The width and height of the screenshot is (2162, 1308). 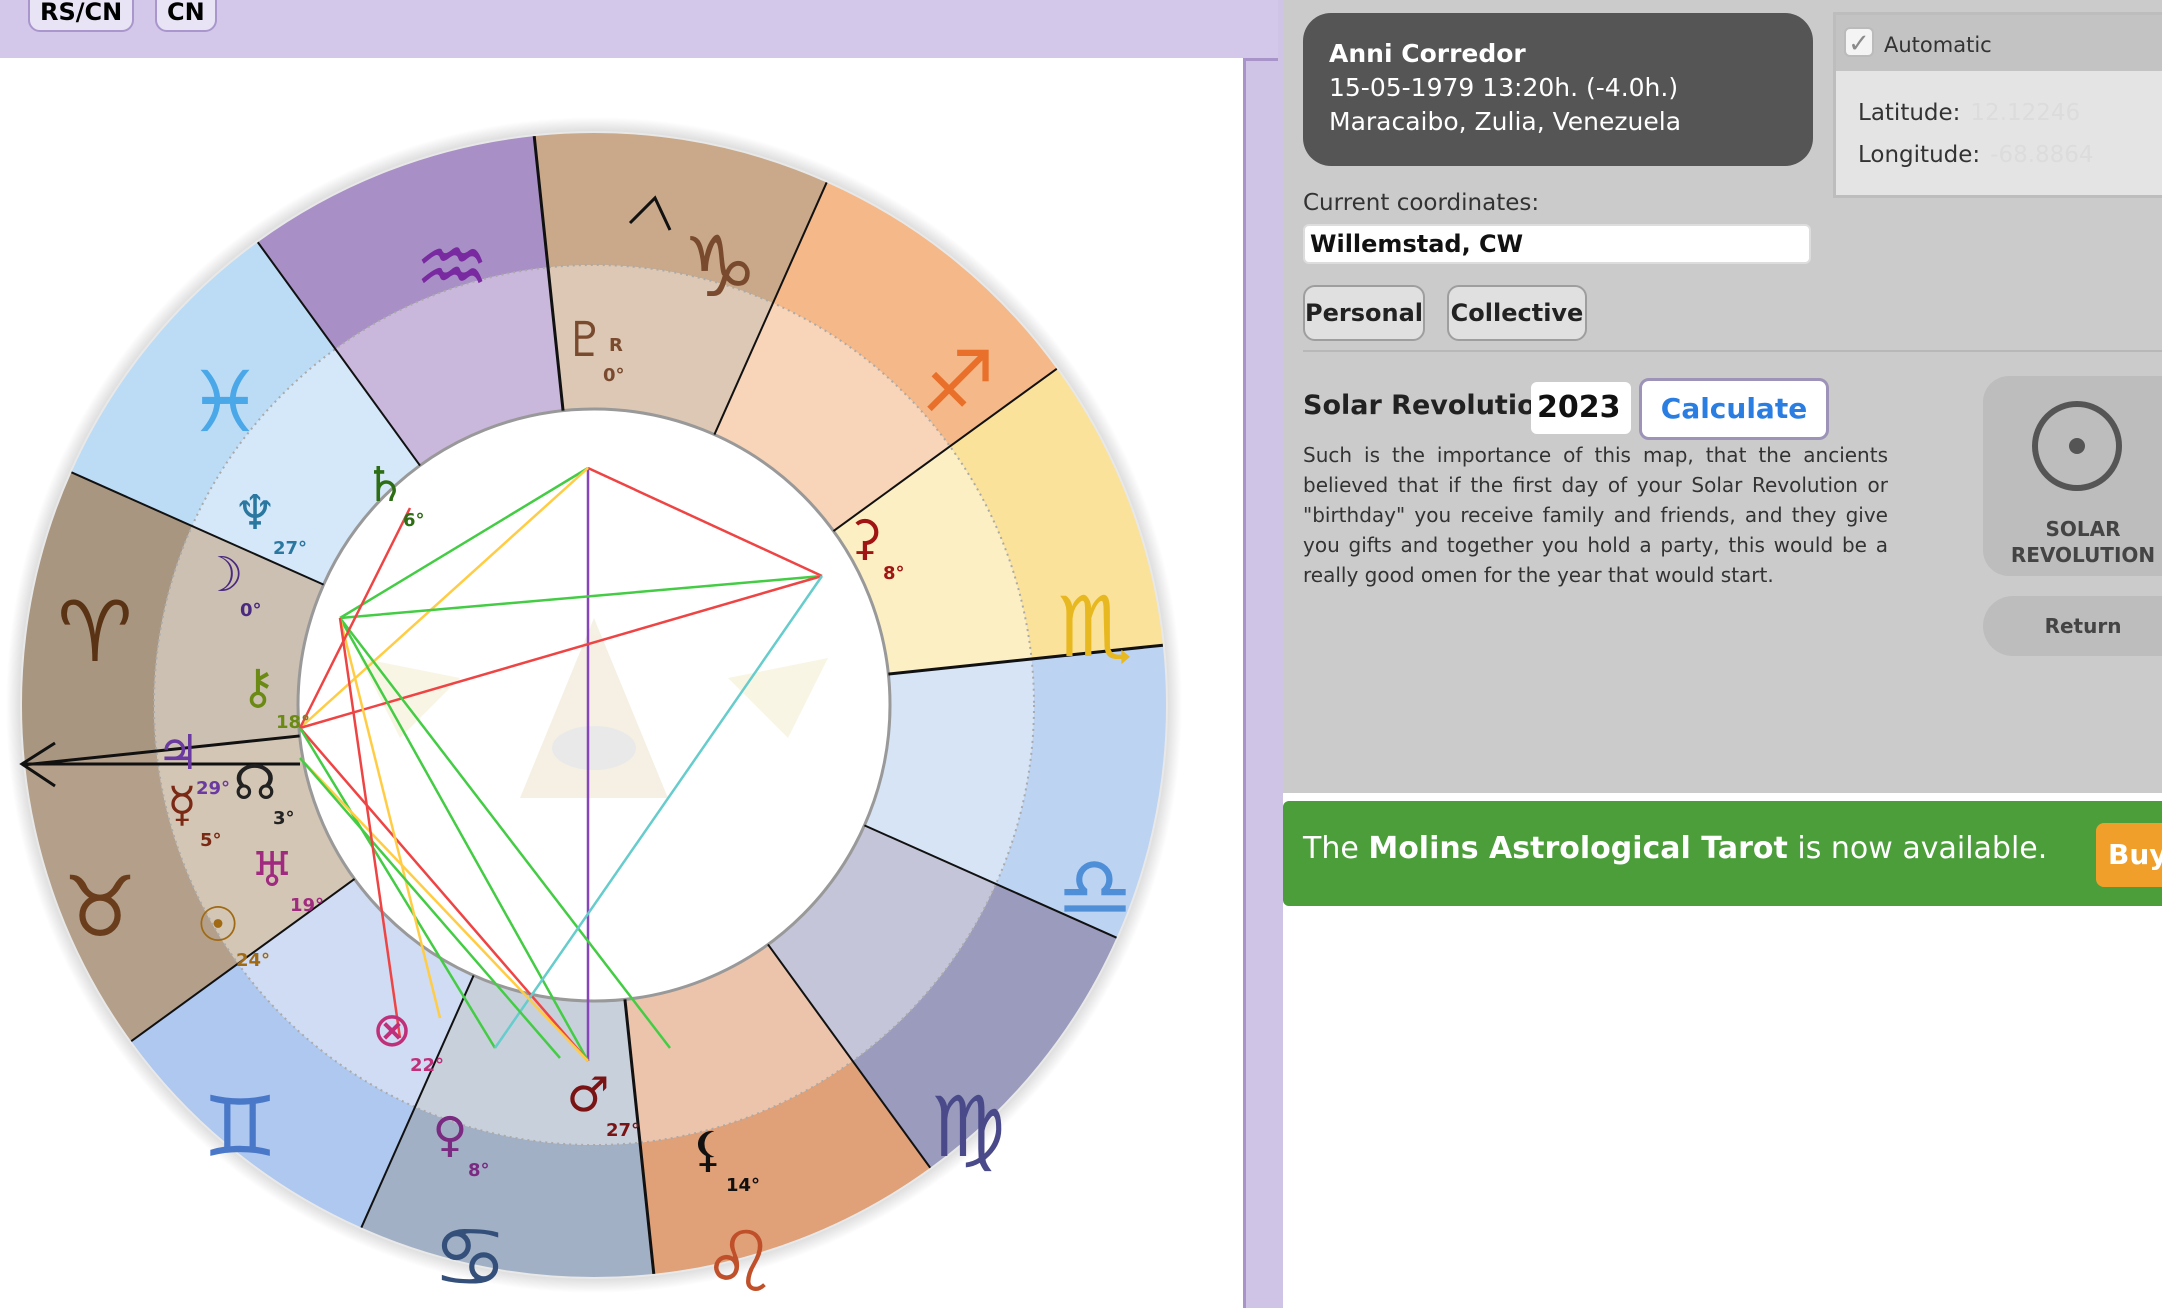 I want to click on tile-line-2: REVOLUTION, so click(x=2083, y=555).